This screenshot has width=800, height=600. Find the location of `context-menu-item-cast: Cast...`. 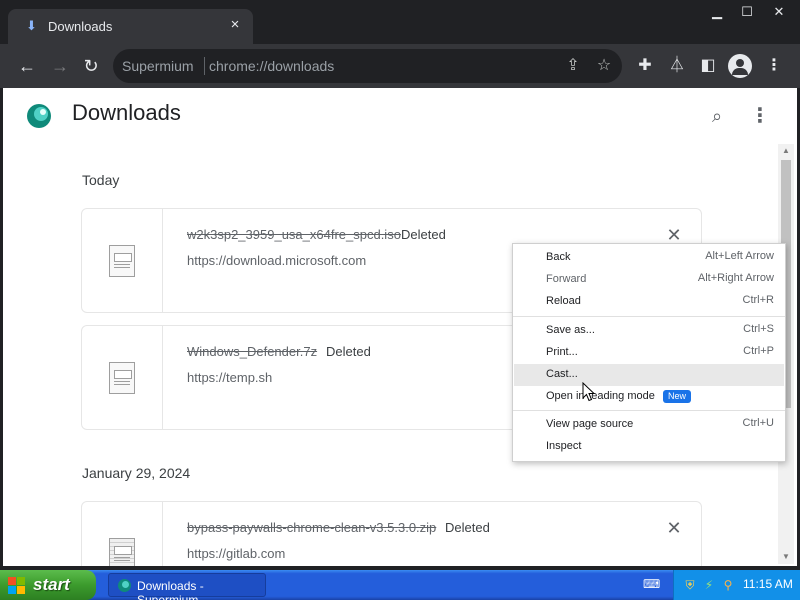

context-menu-item-cast: Cast... is located at coordinates (649, 375).